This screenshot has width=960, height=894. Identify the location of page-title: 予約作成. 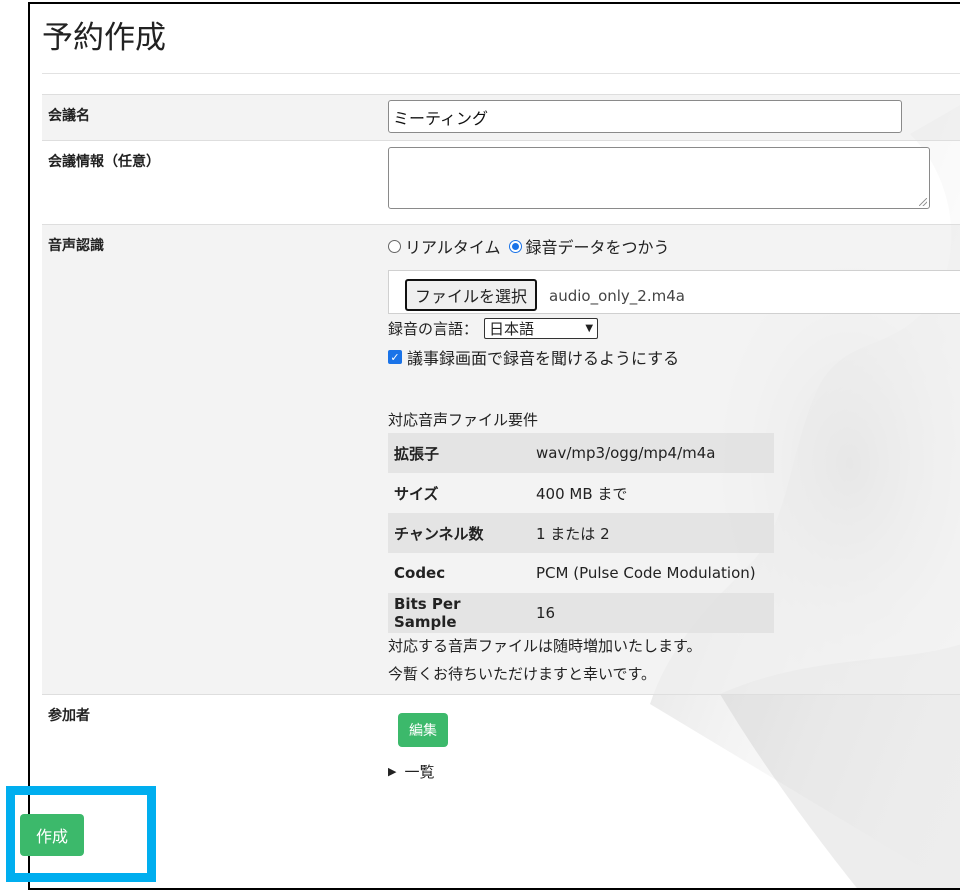
(104, 38).